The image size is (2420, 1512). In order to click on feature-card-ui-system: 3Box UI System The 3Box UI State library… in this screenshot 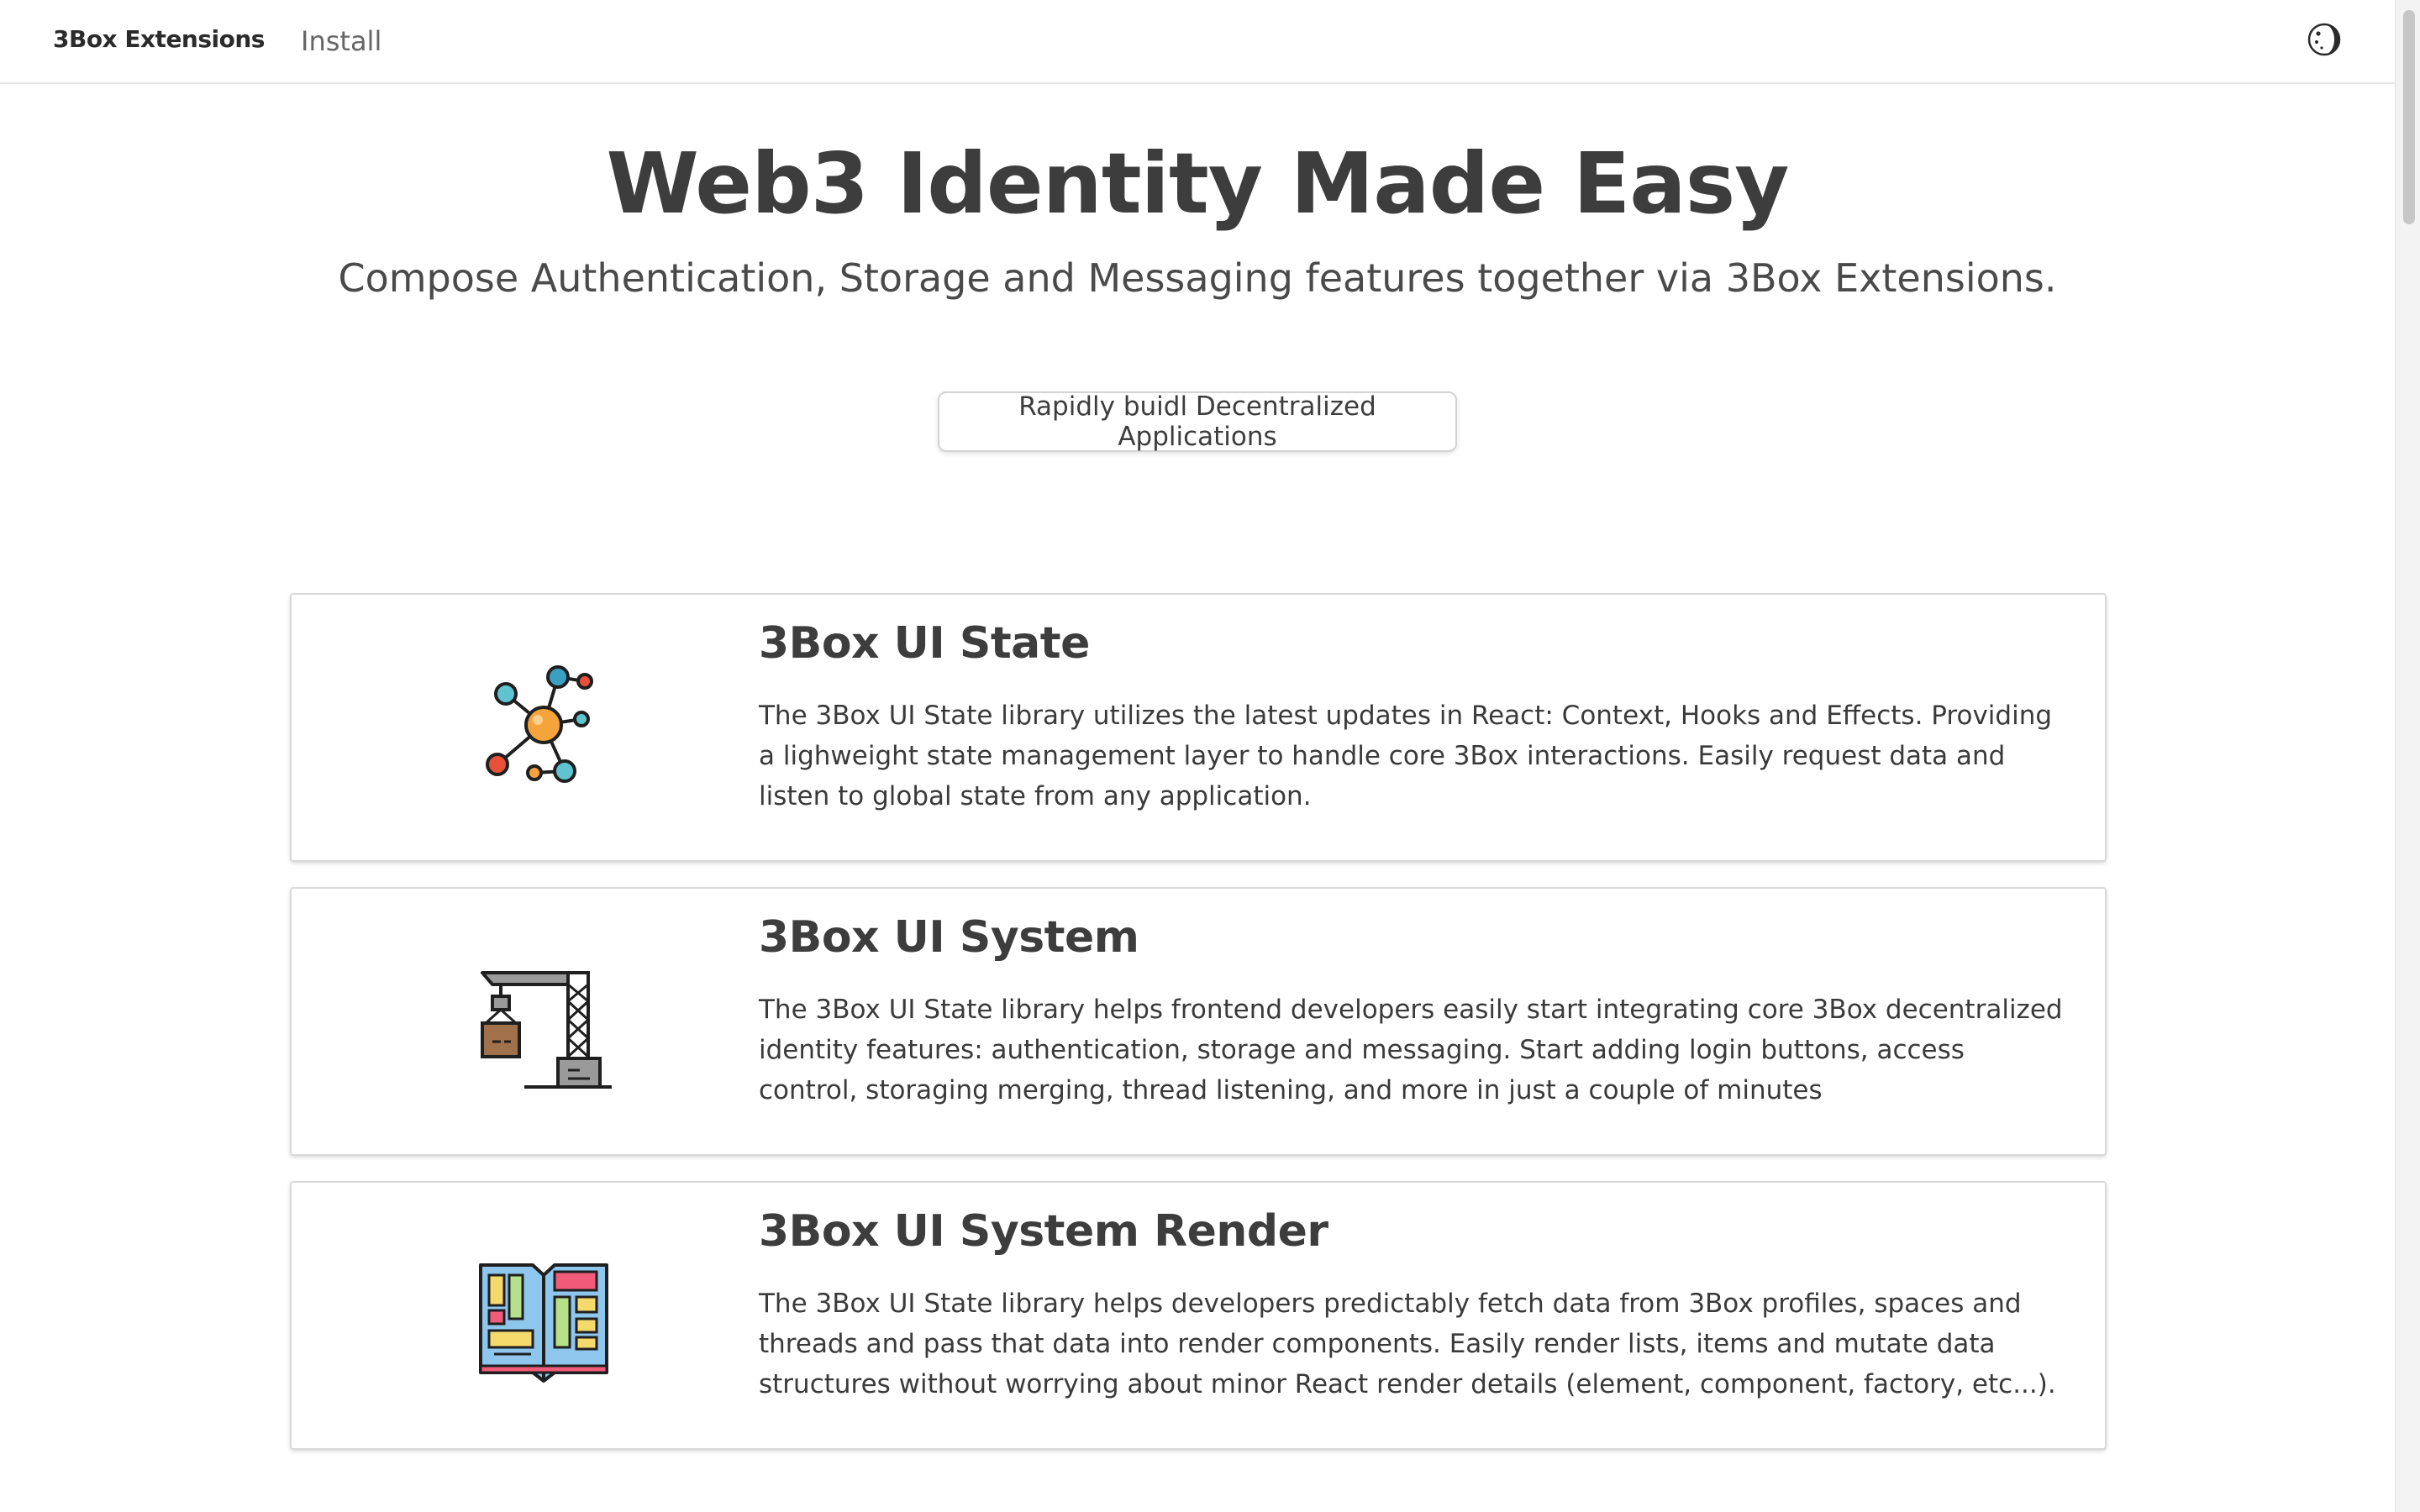, I will do `click(1198, 1021)`.